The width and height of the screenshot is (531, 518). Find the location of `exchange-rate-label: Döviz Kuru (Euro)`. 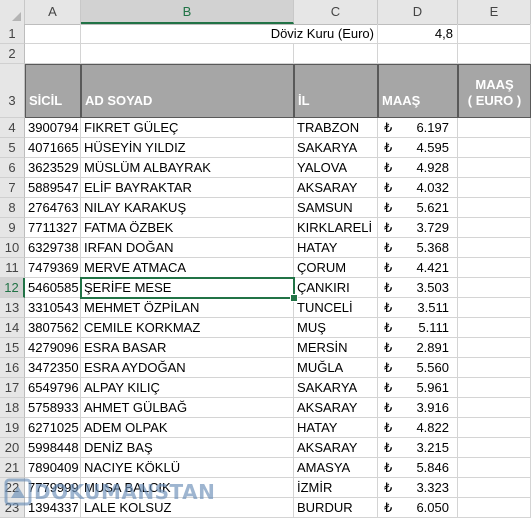

exchange-rate-label: Döviz Kuru (Euro) is located at coordinates (229, 34).